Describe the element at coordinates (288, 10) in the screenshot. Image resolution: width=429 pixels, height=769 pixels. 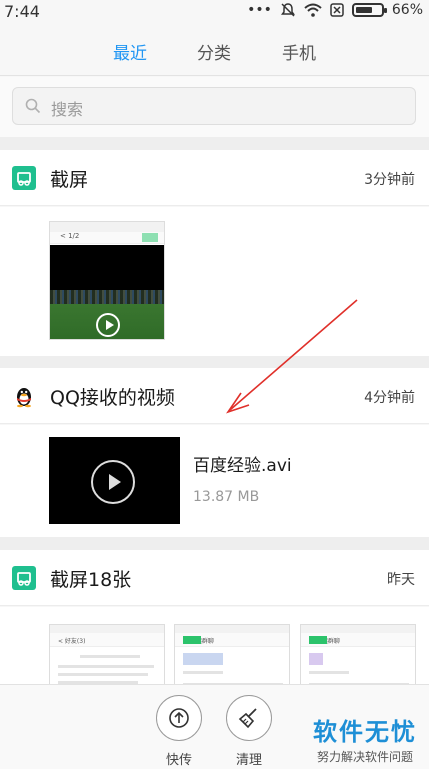
I see `mute-bell-icon` at that location.